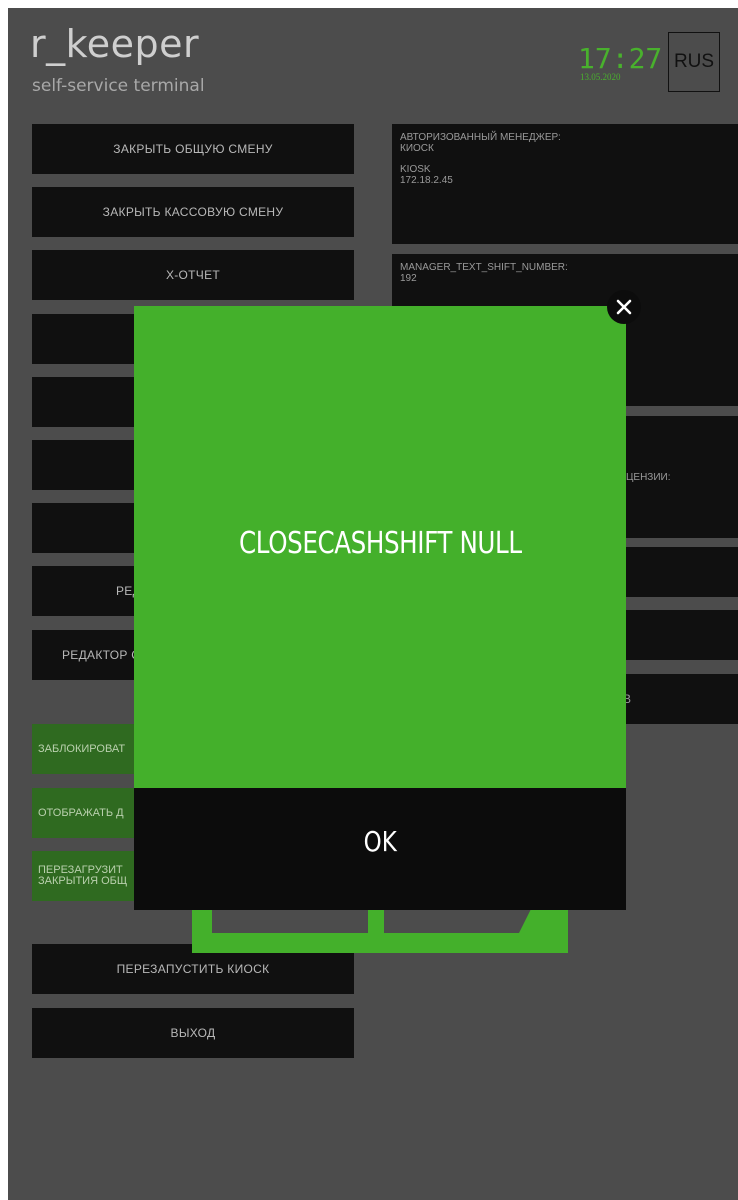 This screenshot has width=738, height=1200. I want to click on close-cash-shift-label: ЗАКРЫТЬ КАССОВУЮ СМЕНУ, so click(193, 212).